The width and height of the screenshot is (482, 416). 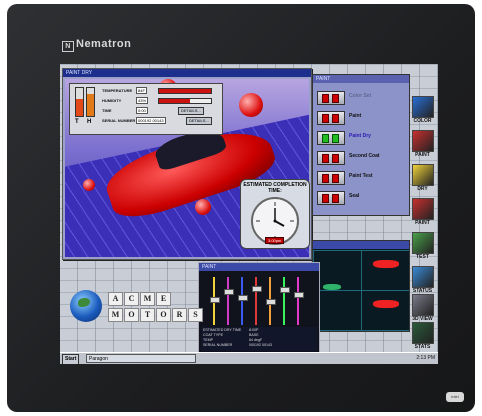 I want to click on tool-stats: STATS, so click(x=422, y=337).